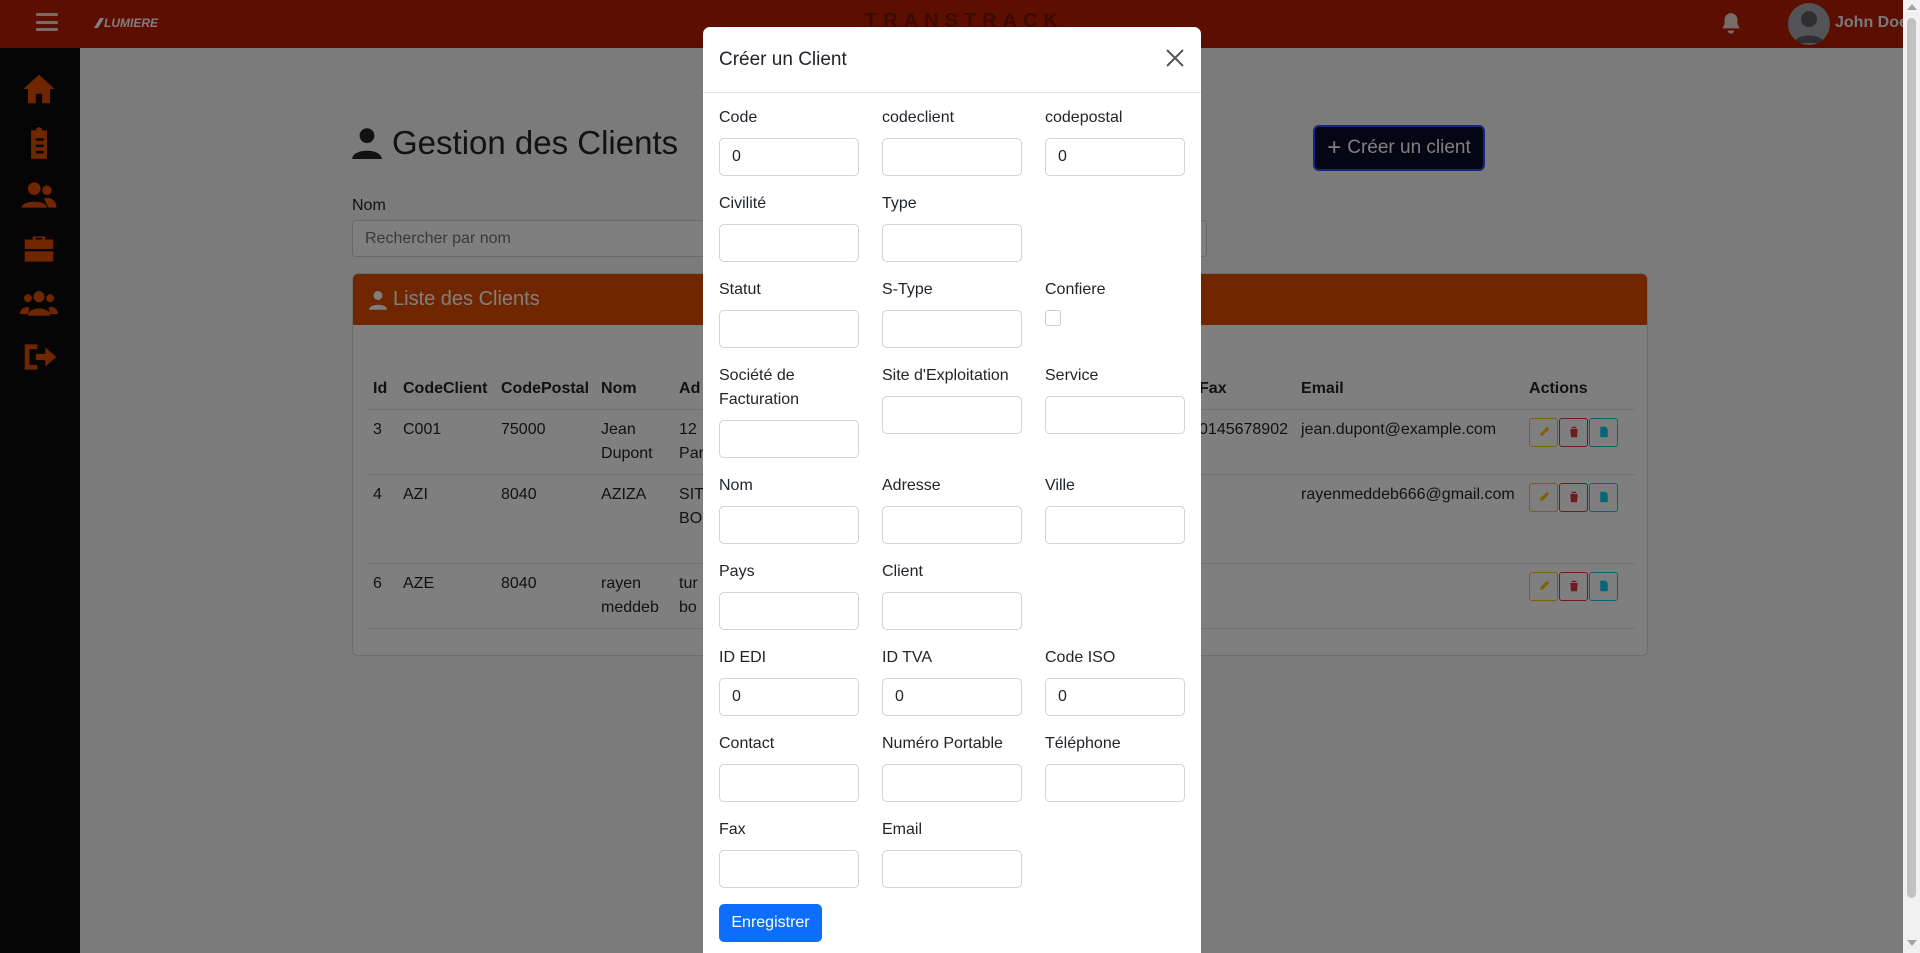  Describe the element at coordinates (747, 743) in the screenshot. I see `field-label: Contact` at that location.